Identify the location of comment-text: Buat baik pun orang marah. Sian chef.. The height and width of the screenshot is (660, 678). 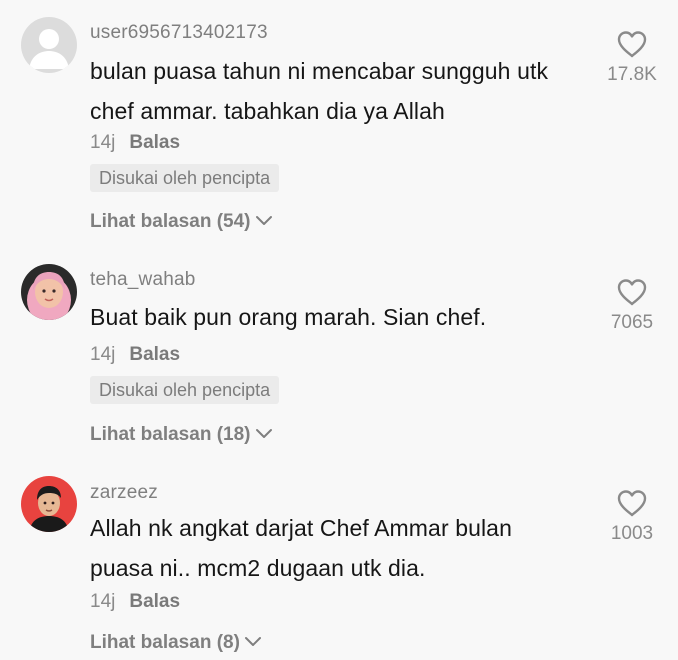
(288, 317).